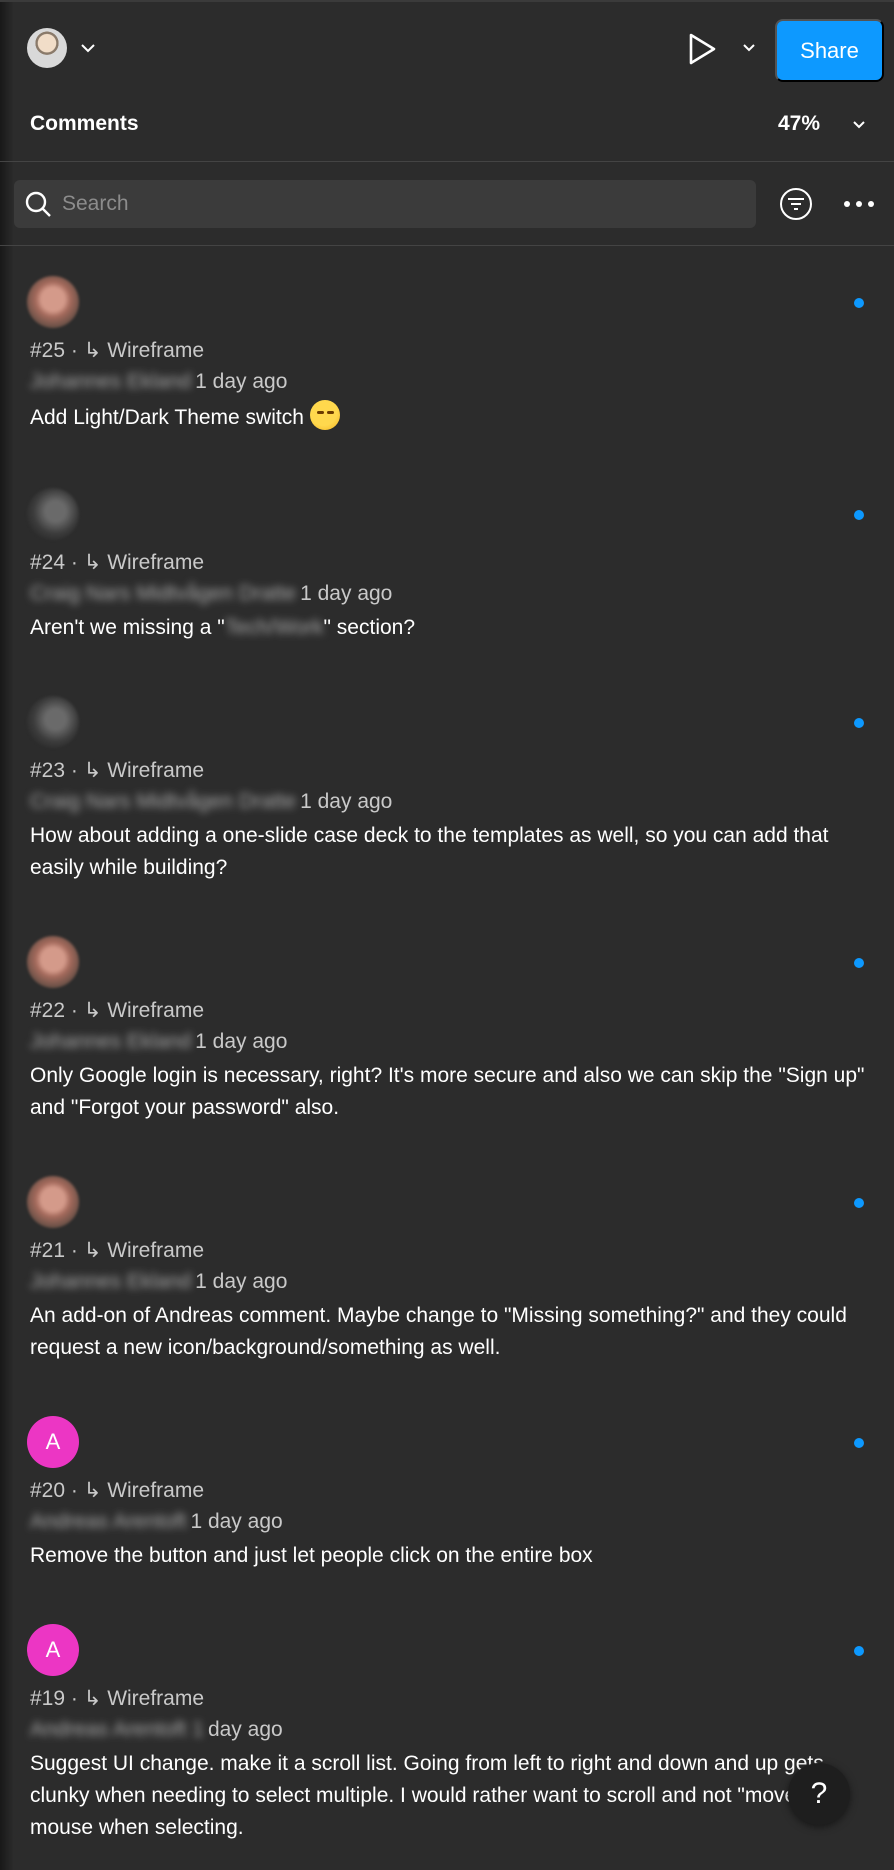  I want to click on comment-meta: #23 · ↳ Wireframe, so click(117, 770).